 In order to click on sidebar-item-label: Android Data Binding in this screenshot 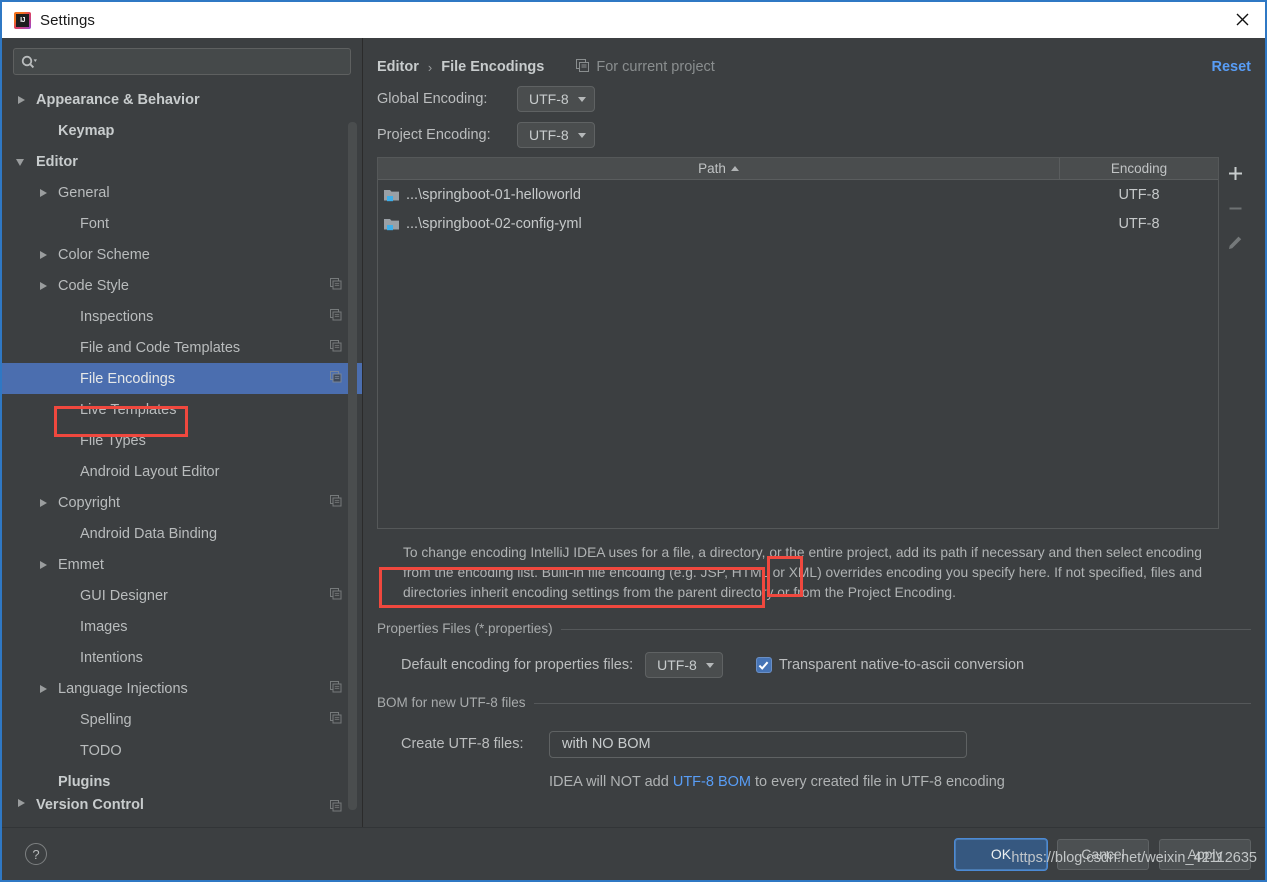, I will do `click(149, 533)`.